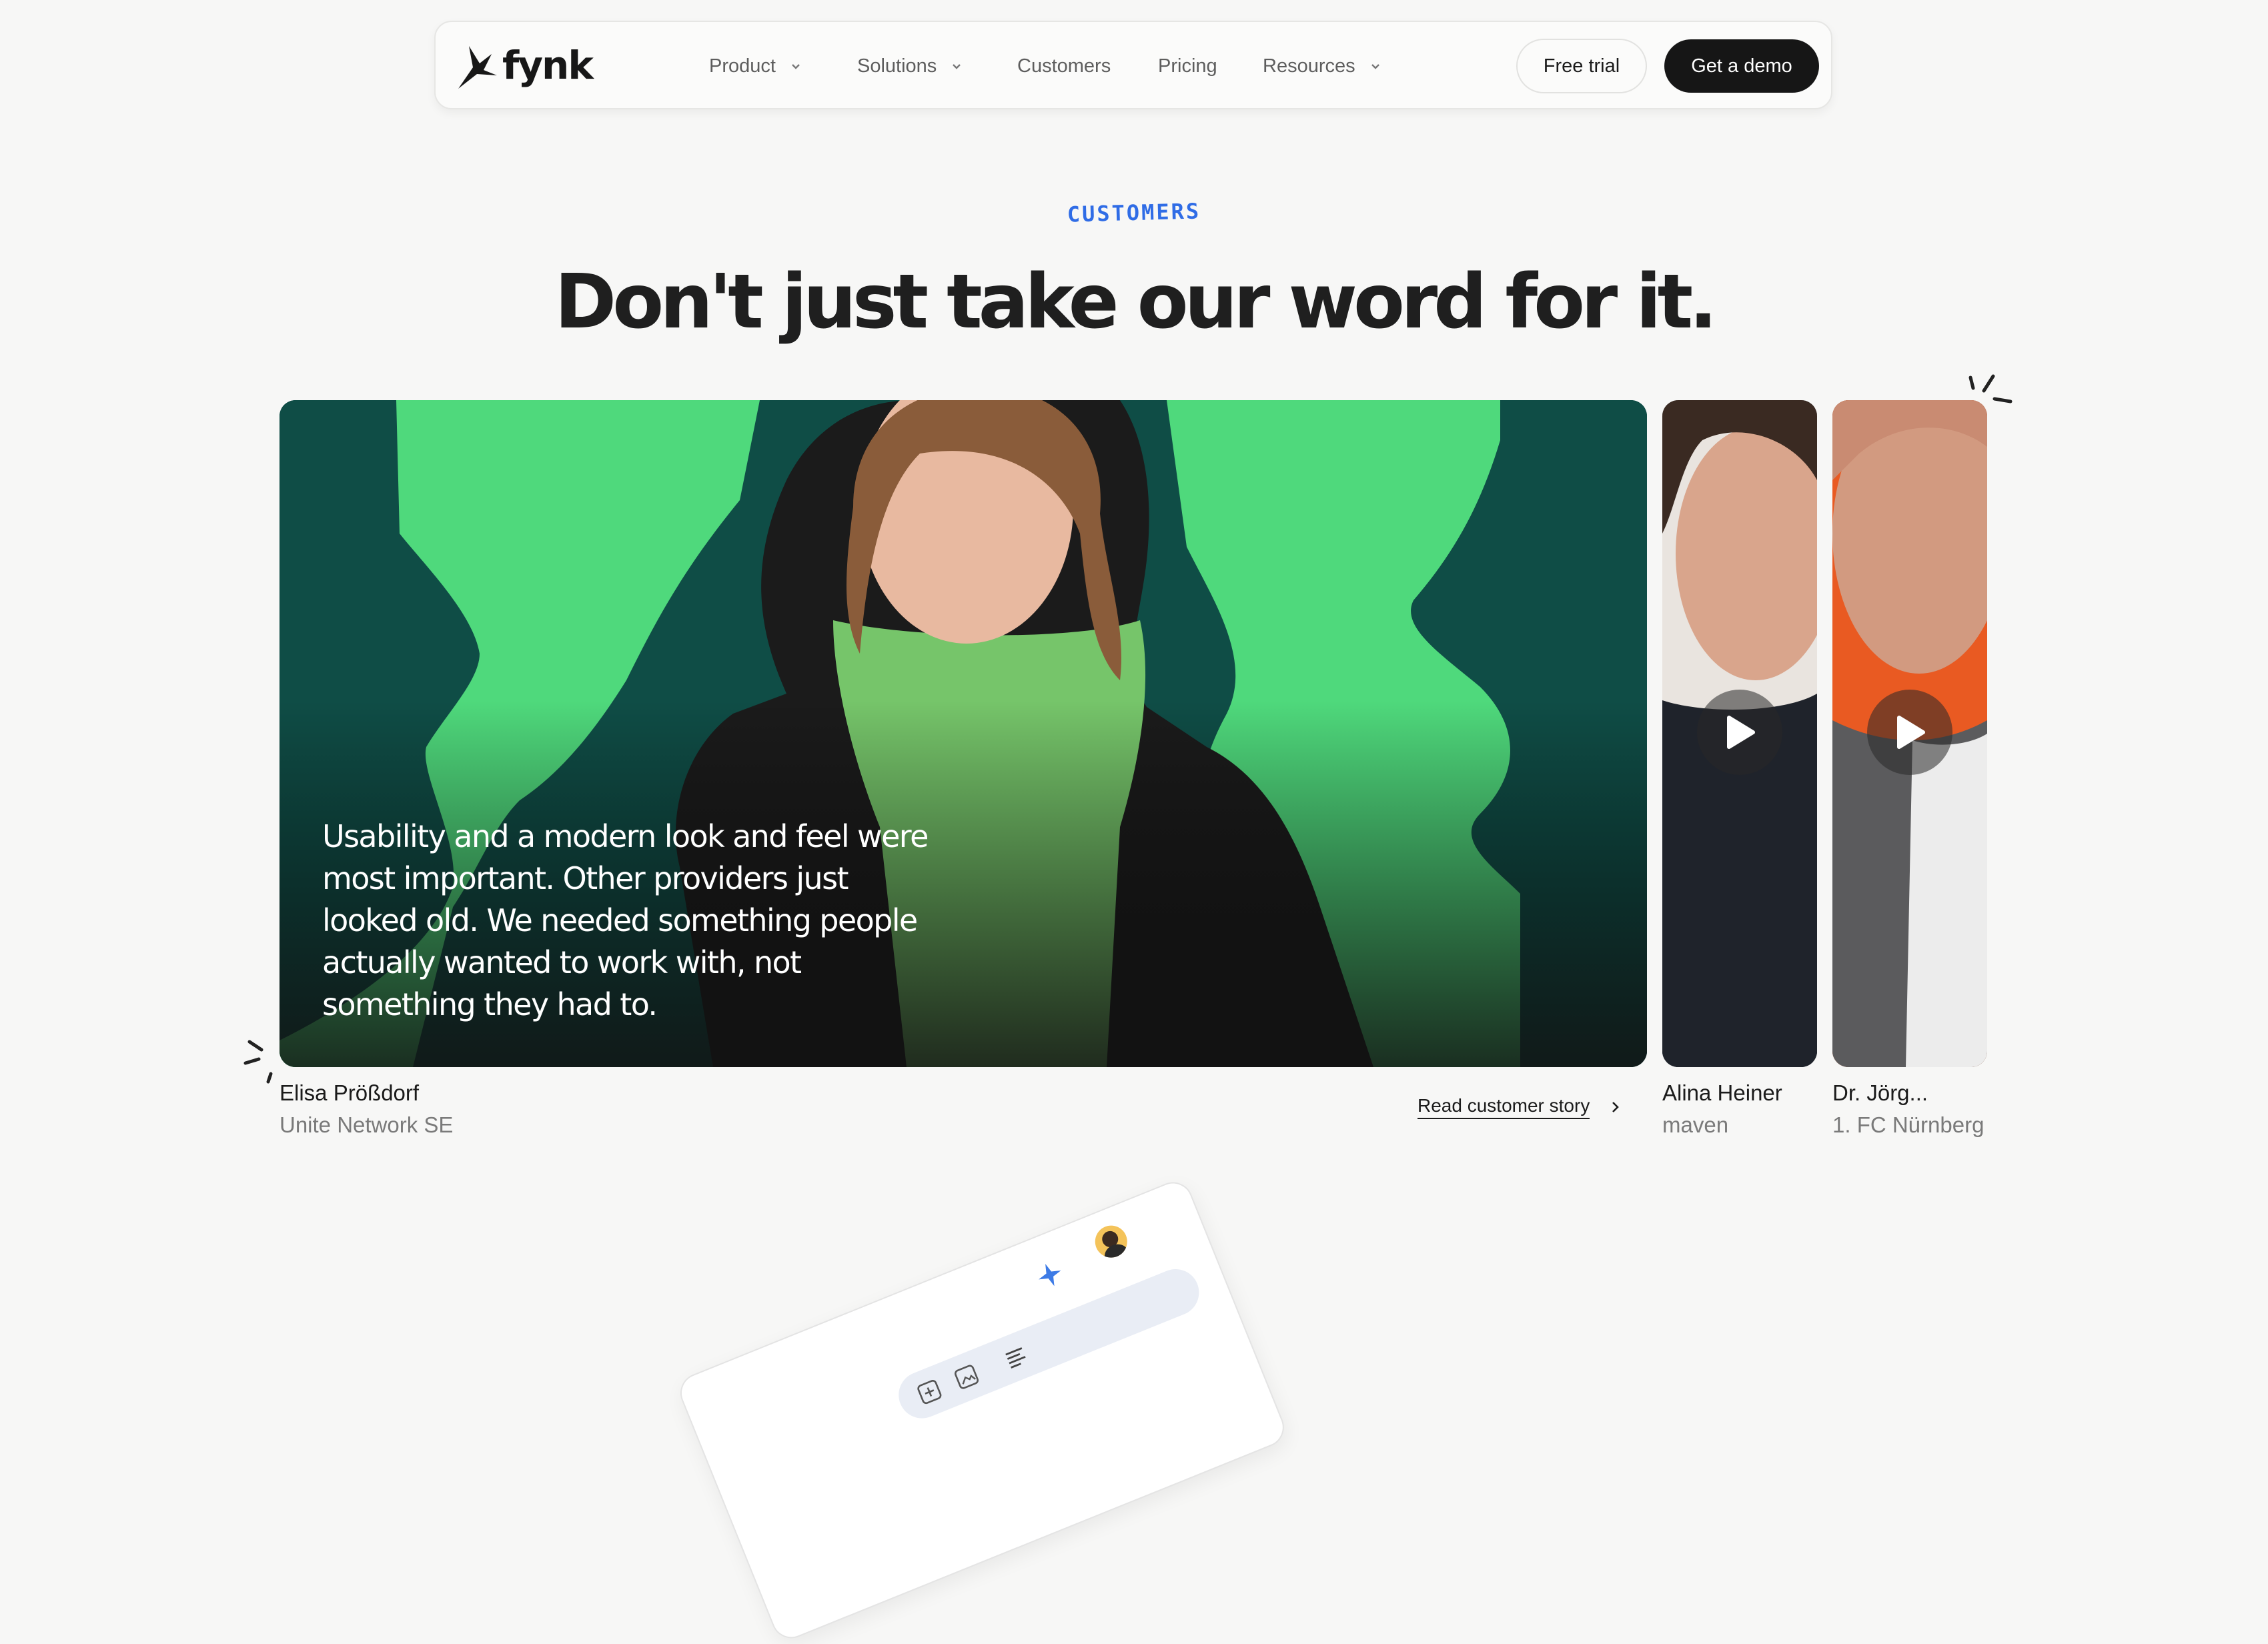 Image resolution: width=2268 pixels, height=1644 pixels. Describe the element at coordinates (1135, 302) in the screenshot. I see `page-headline: Don't just take our word for it.` at that location.